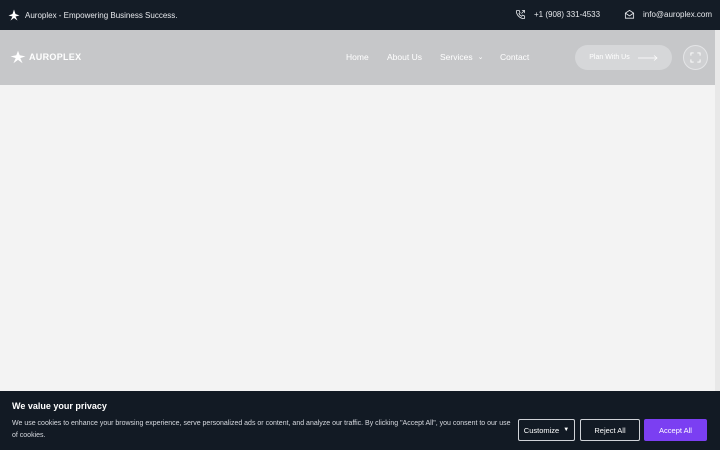  I want to click on reject-label: Reject All, so click(610, 430).